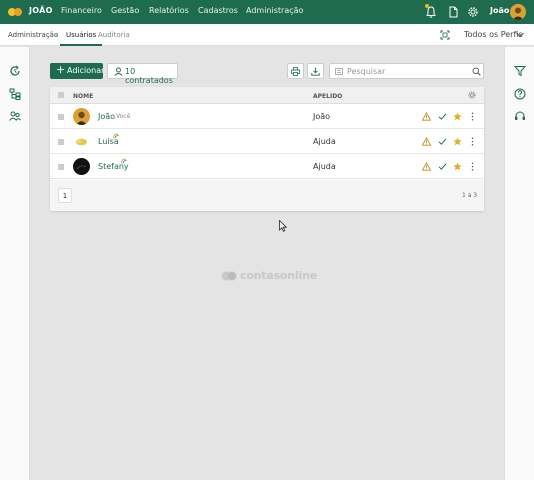 This screenshot has width=534, height=480. I want to click on print-button, so click(295, 71).